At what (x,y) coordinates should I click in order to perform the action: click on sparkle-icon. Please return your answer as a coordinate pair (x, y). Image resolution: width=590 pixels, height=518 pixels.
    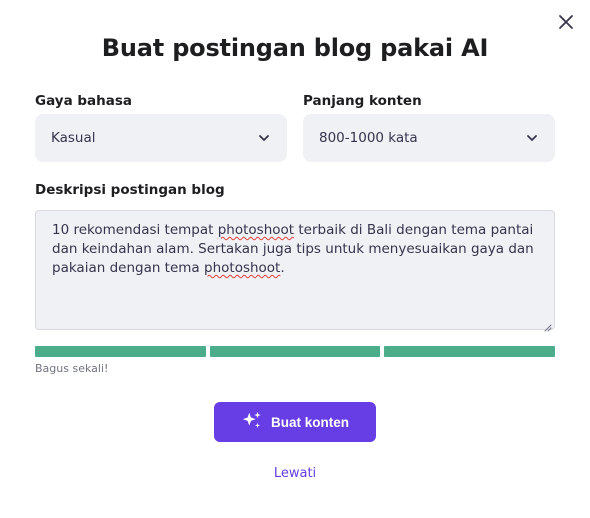
    Looking at the image, I should click on (252, 422).